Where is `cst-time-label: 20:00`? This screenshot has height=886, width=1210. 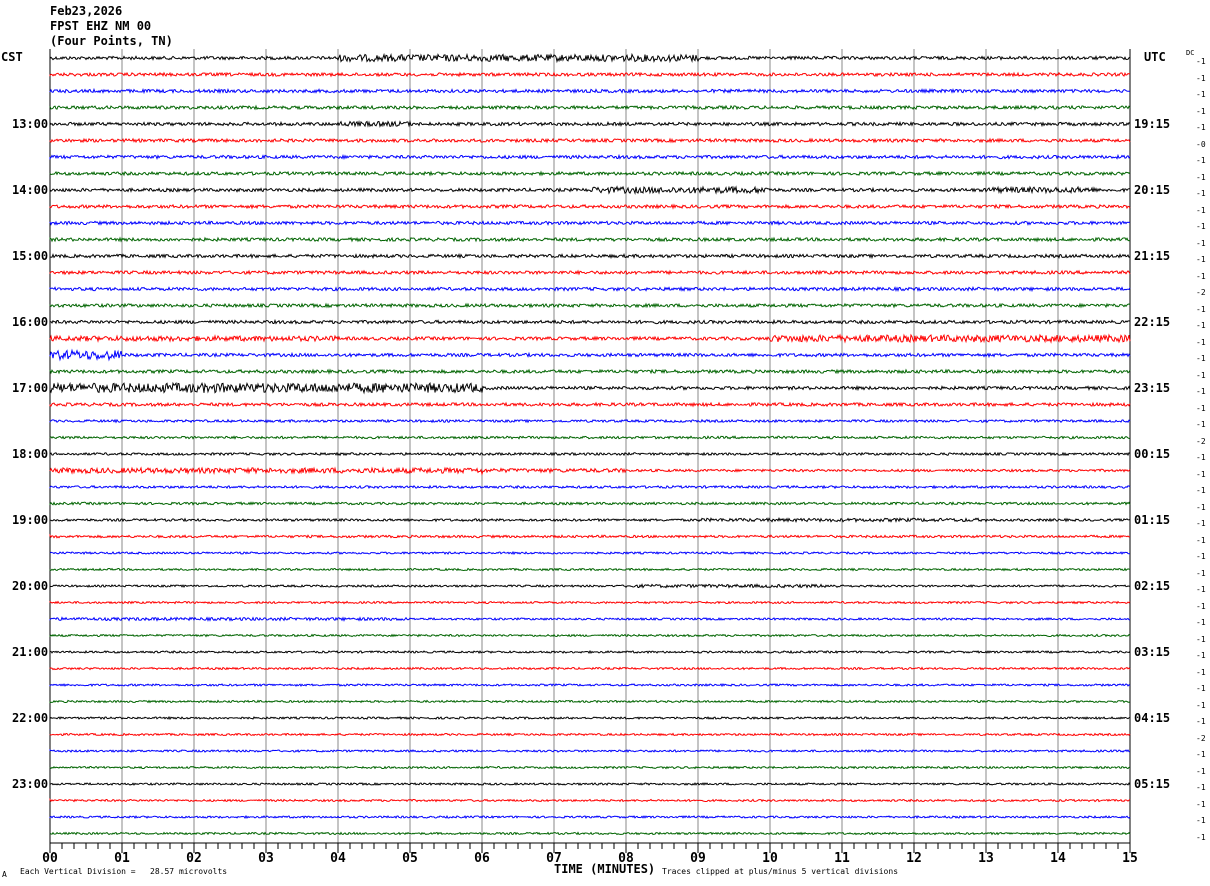
cst-time-label: 20:00 is located at coordinates (30, 586).